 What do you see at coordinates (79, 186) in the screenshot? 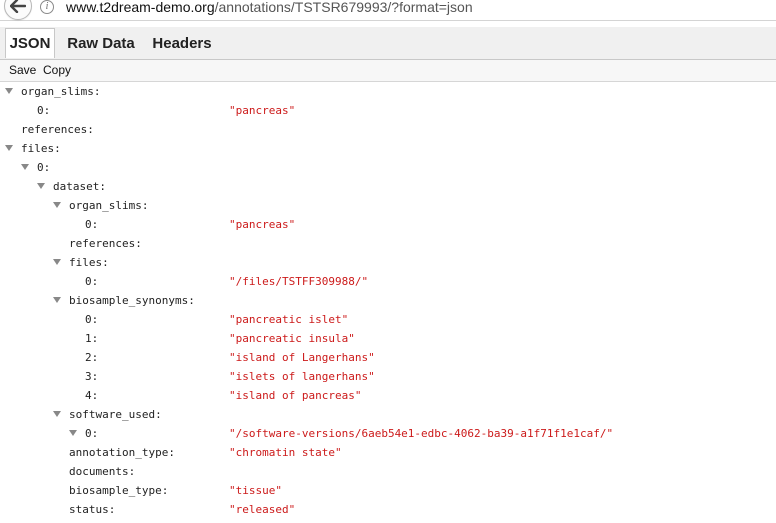
I see `tree-key: dataset:` at bounding box center [79, 186].